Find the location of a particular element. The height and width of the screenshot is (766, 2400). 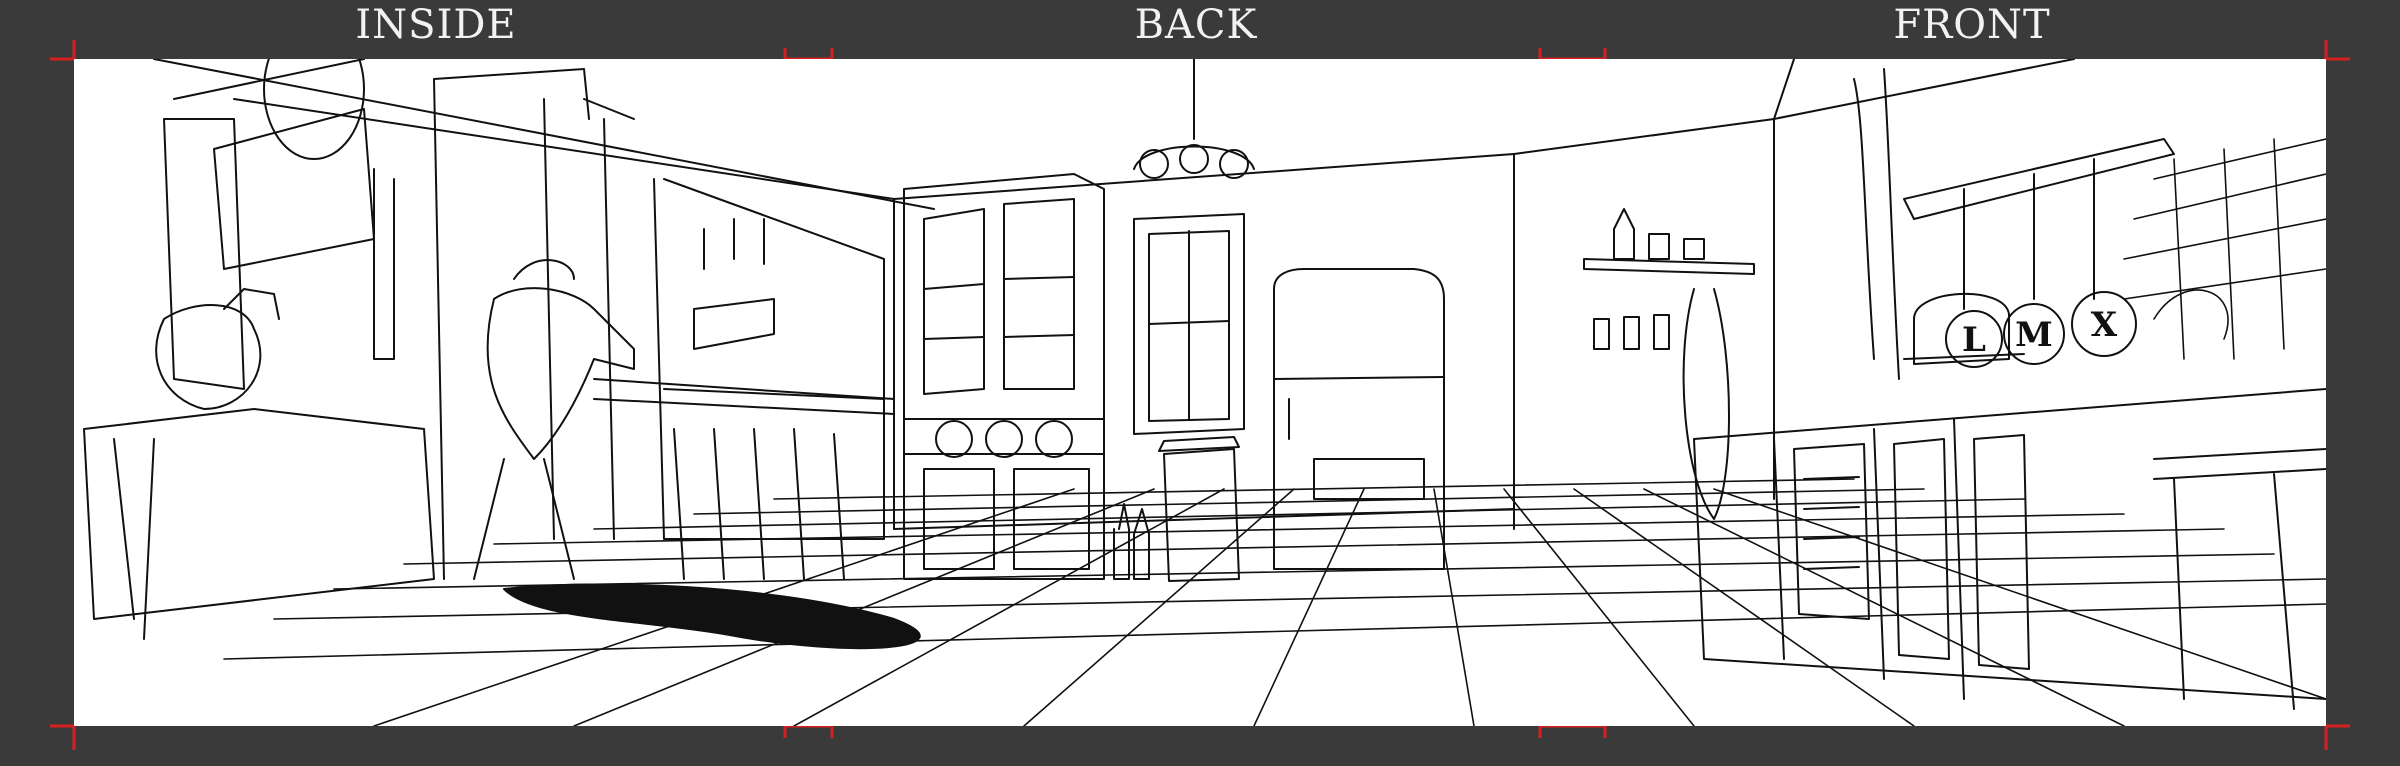

pot-rack is located at coordinates (2014, 224).